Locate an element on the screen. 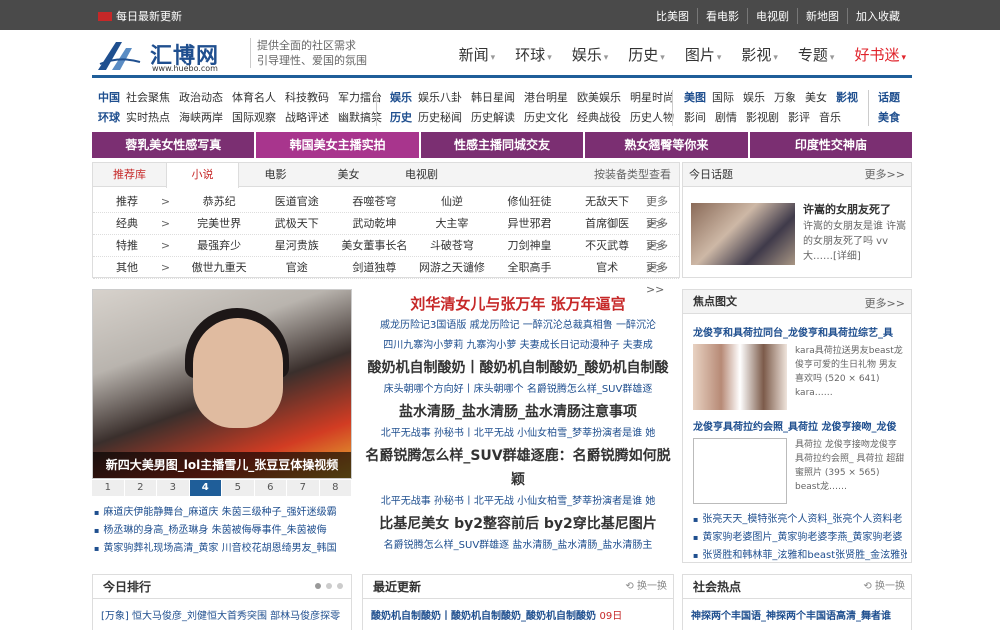 The width and height of the screenshot is (1000, 630). category-head-china: 中国 is located at coordinates (109, 97).